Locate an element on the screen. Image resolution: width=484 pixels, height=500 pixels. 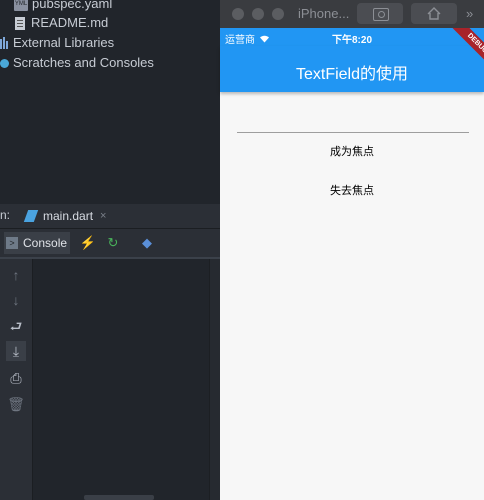
tree-item-label: README.md is located at coordinates (70, 22).